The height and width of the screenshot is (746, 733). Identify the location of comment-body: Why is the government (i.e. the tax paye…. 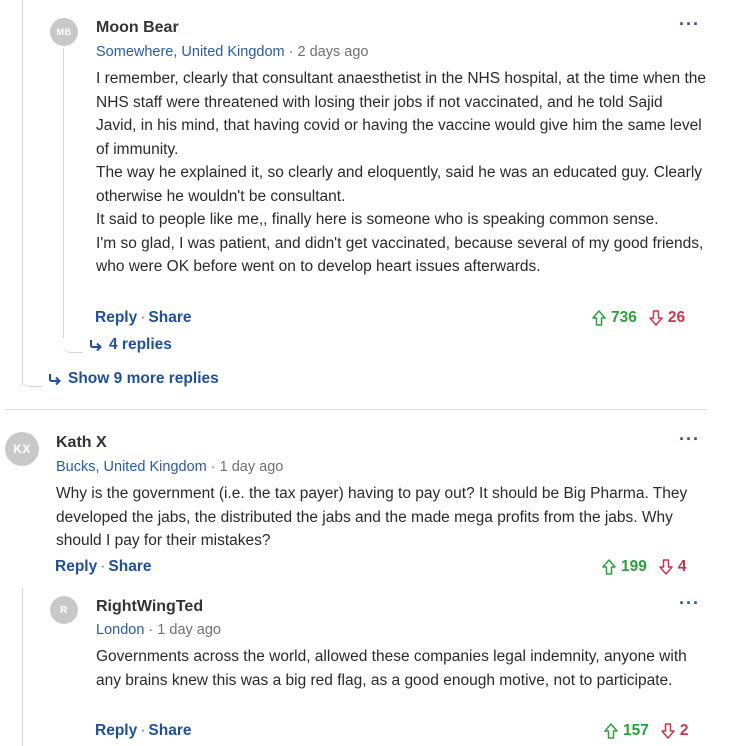
(380, 517).